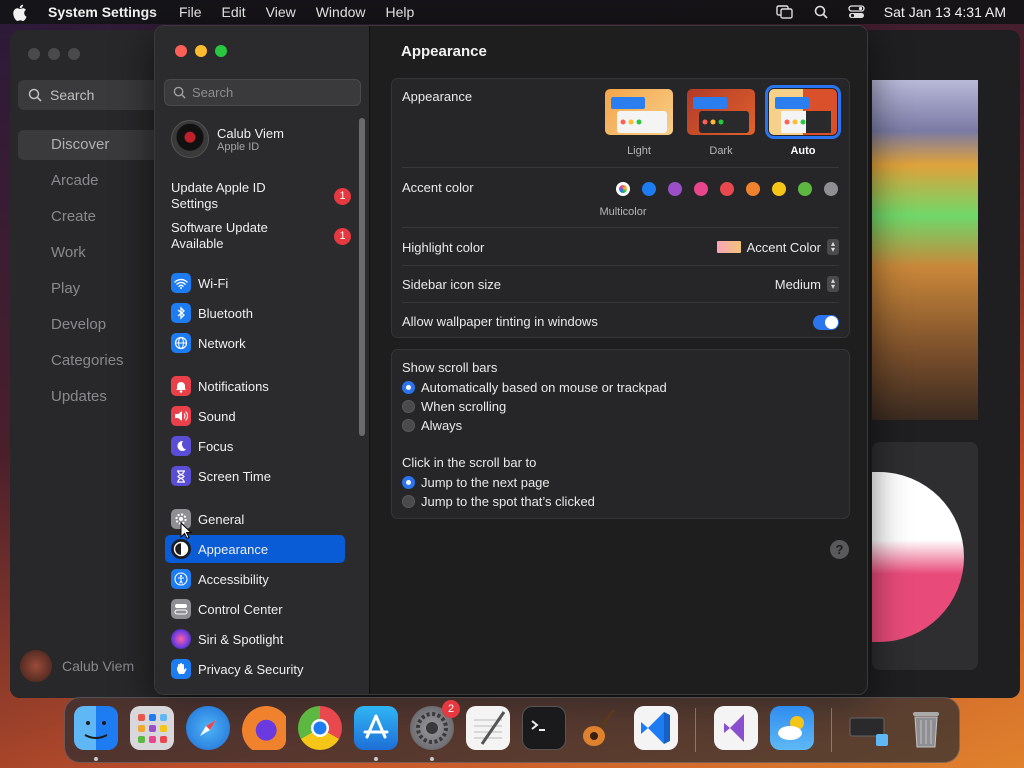  Describe the element at coordinates (93, 145) in the screenshot. I see `background-nav-discover: Discover` at that location.